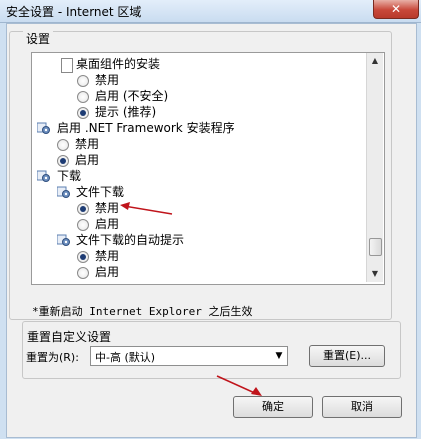 The height and width of the screenshot is (439, 421). Describe the element at coordinates (83, 81) in the screenshot. I see `radio-desktop-disable` at that location.